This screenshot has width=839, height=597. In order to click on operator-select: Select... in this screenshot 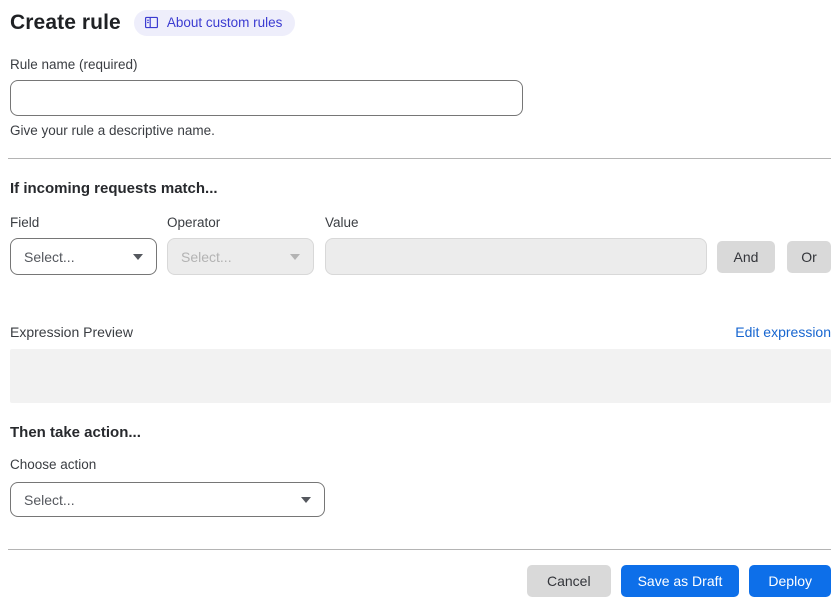, I will do `click(240, 256)`.